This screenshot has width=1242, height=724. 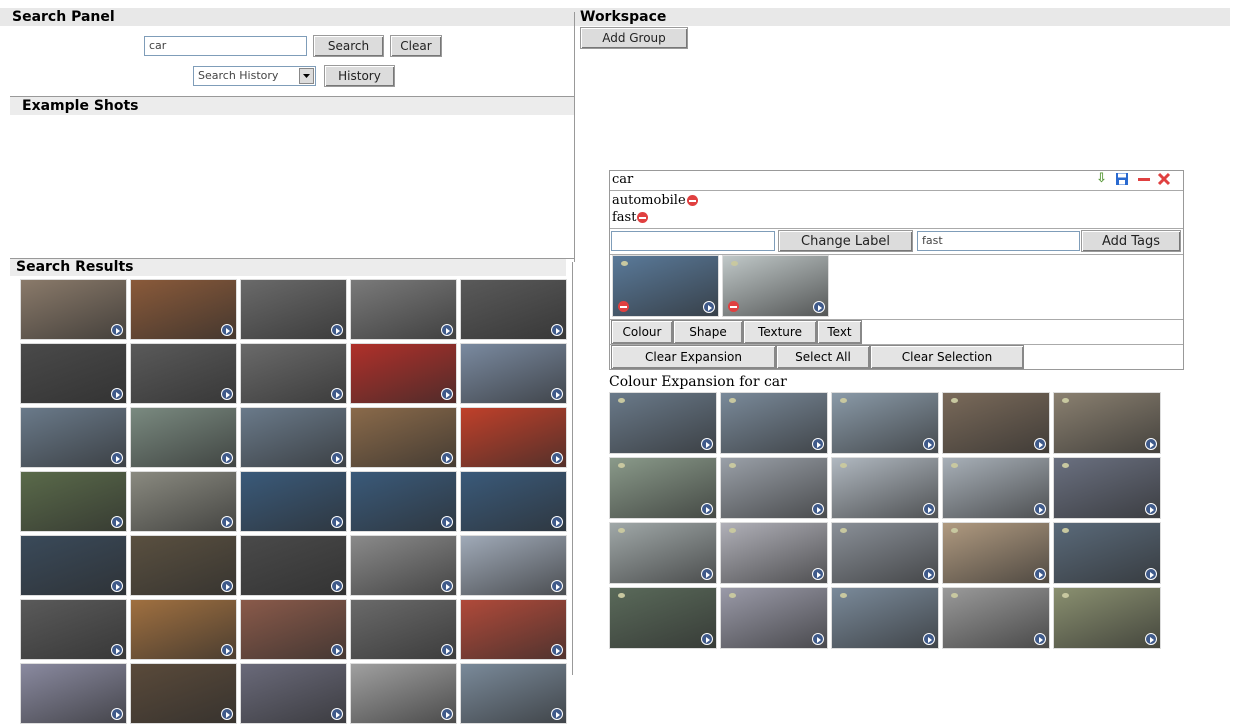 What do you see at coordinates (839, 332) in the screenshot?
I see `tab-text: Text` at bounding box center [839, 332].